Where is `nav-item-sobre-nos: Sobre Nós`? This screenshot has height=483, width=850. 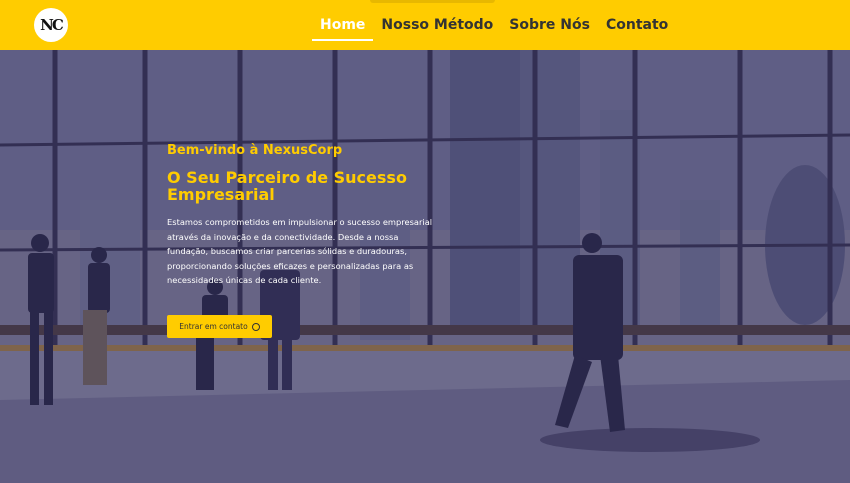
nav-item-sobre-nos: Sobre Nós is located at coordinates (549, 25).